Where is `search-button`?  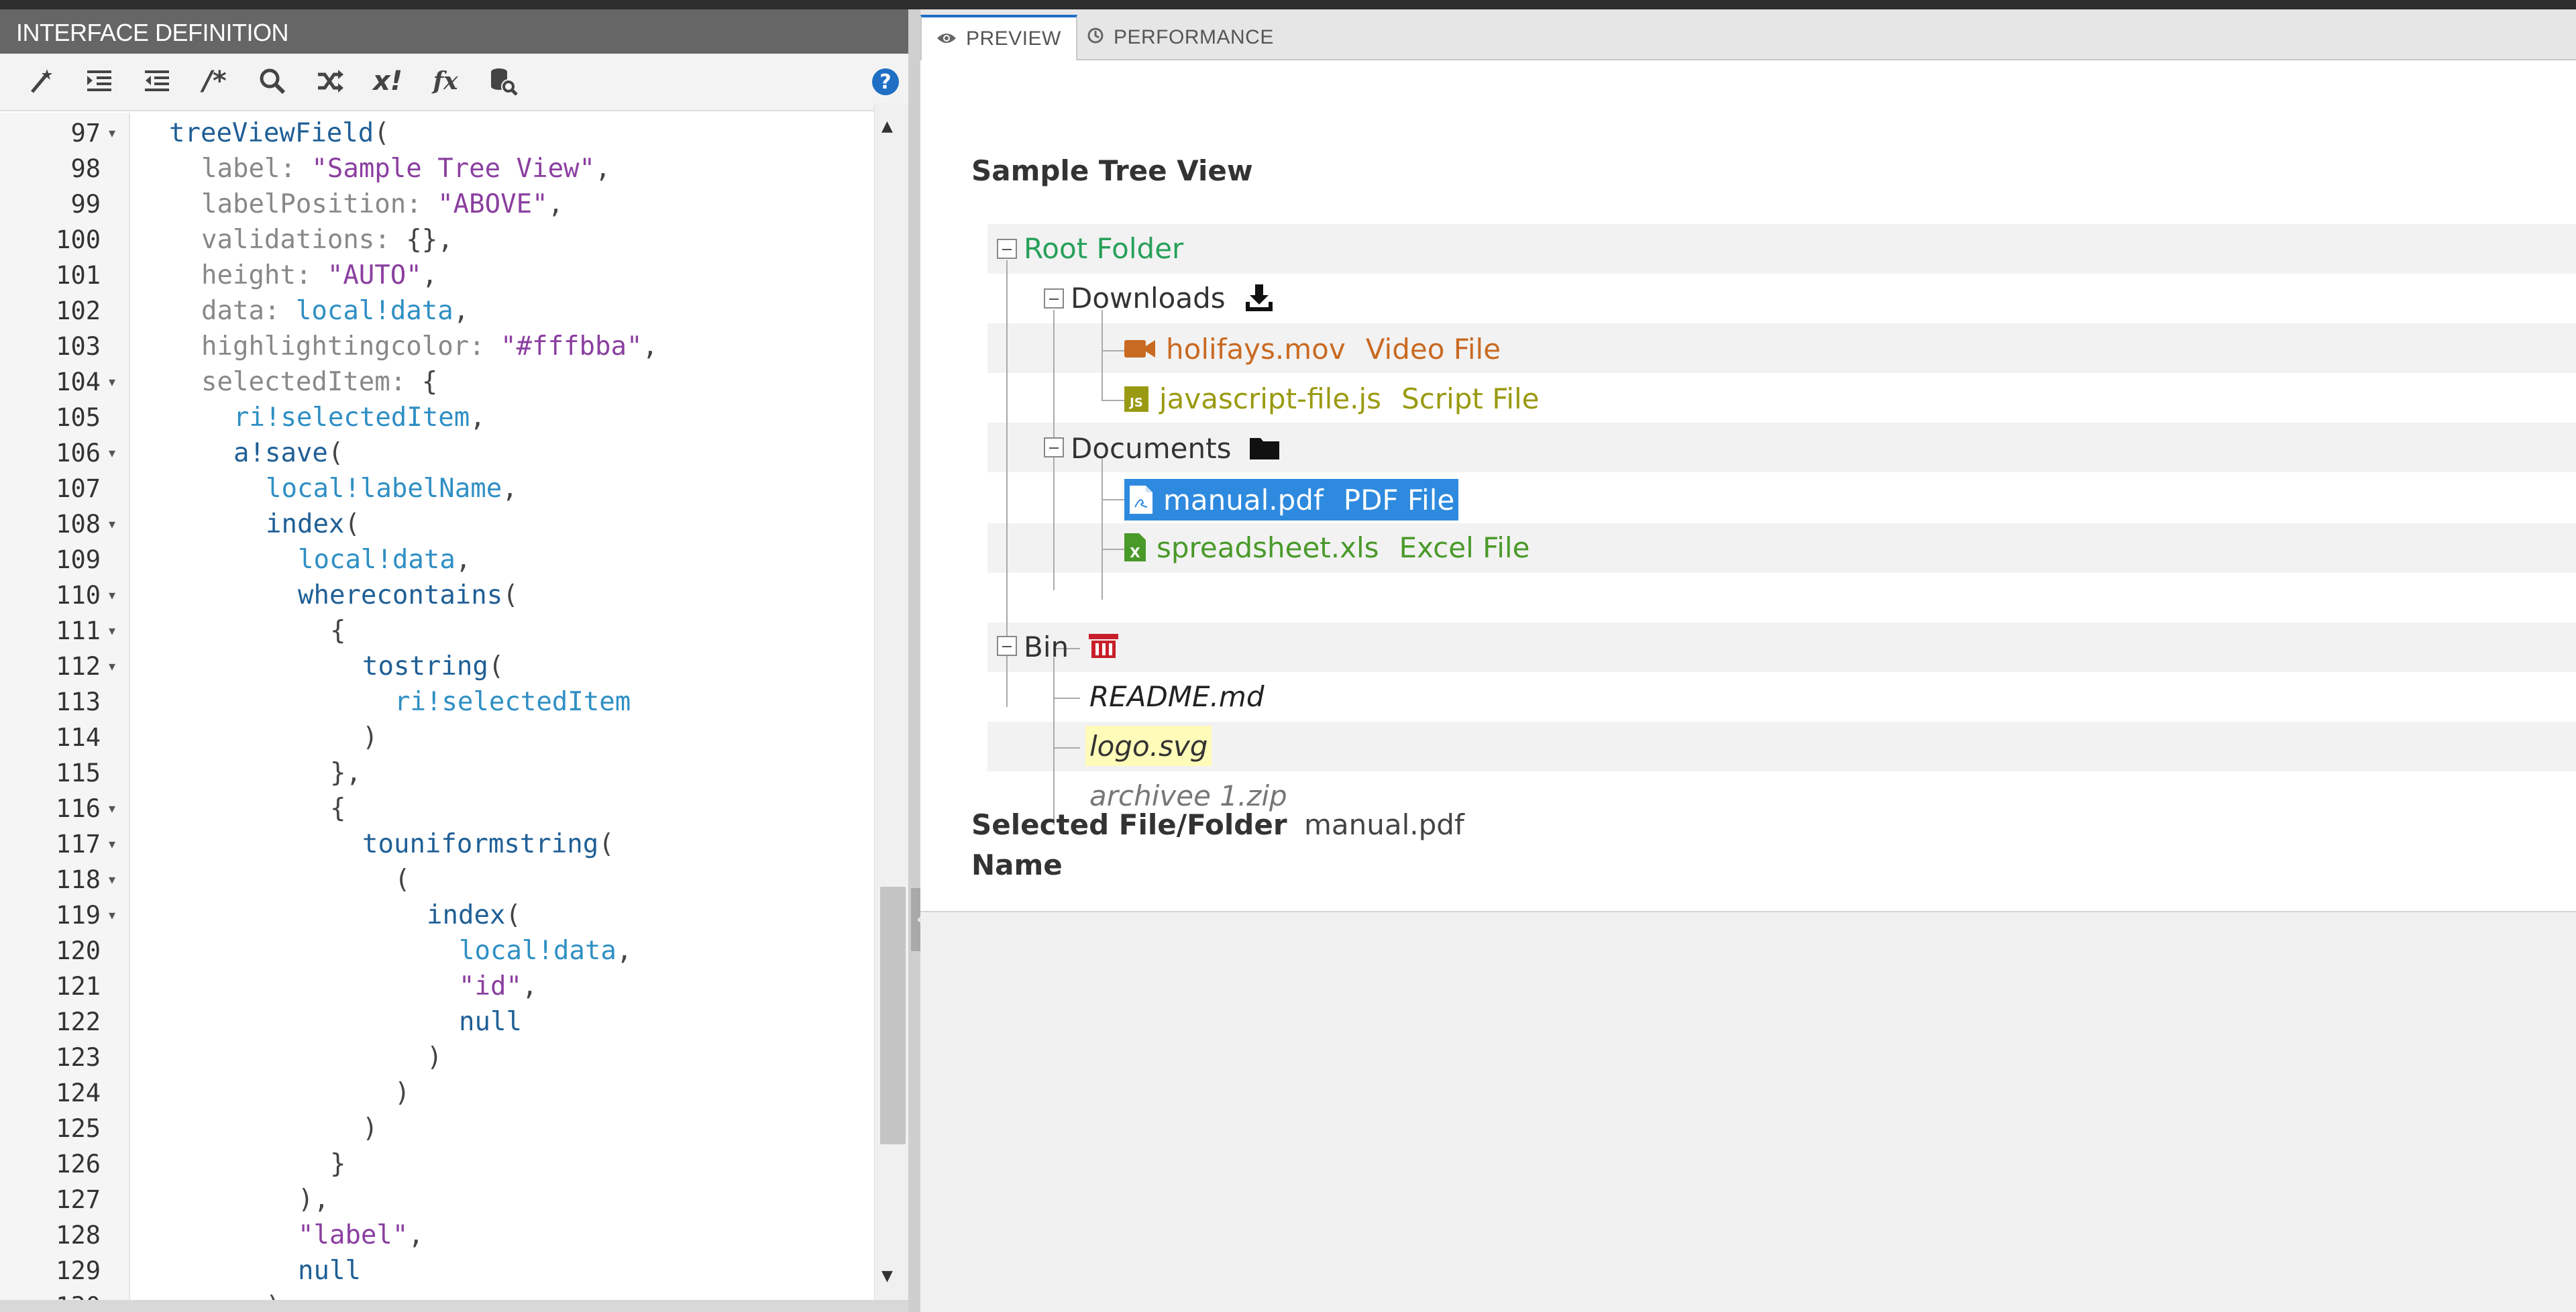 search-button is located at coordinates (272, 81).